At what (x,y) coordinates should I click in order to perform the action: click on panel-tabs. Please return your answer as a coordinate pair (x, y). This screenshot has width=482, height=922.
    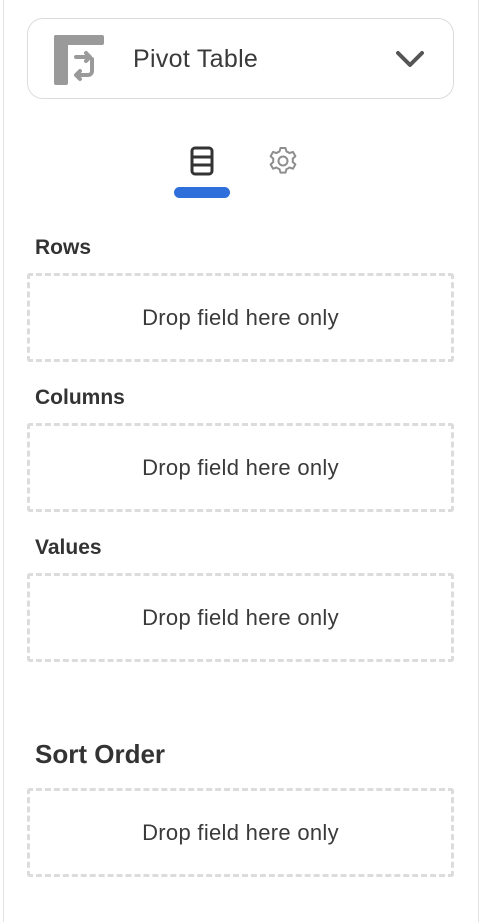
    Looking at the image, I should click on (241, 170).